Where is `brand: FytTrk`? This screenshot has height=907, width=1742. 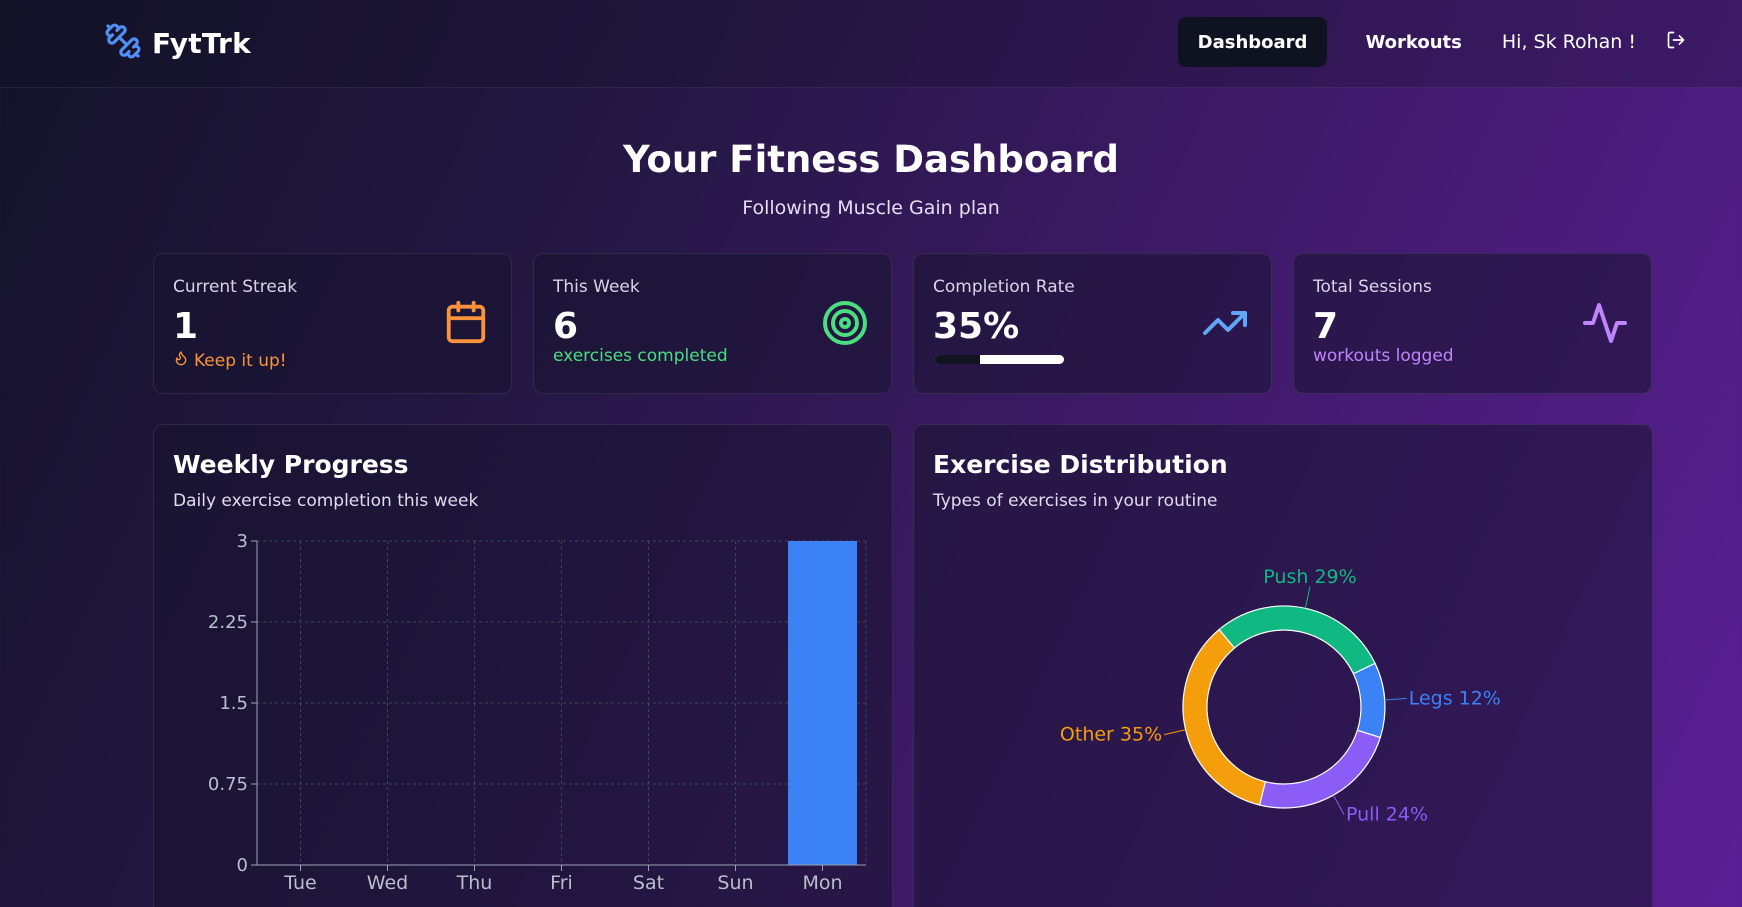
brand: FytTrk is located at coordinates (177, 43).